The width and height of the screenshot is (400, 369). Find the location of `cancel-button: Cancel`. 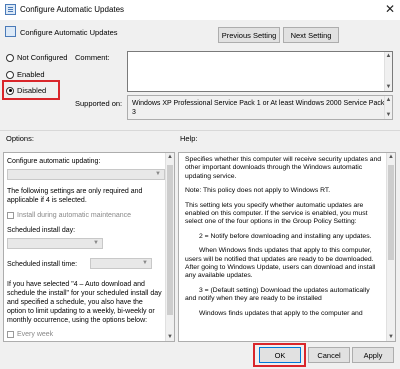

cancel-button: Cancel is located at coordinates (329, 355).